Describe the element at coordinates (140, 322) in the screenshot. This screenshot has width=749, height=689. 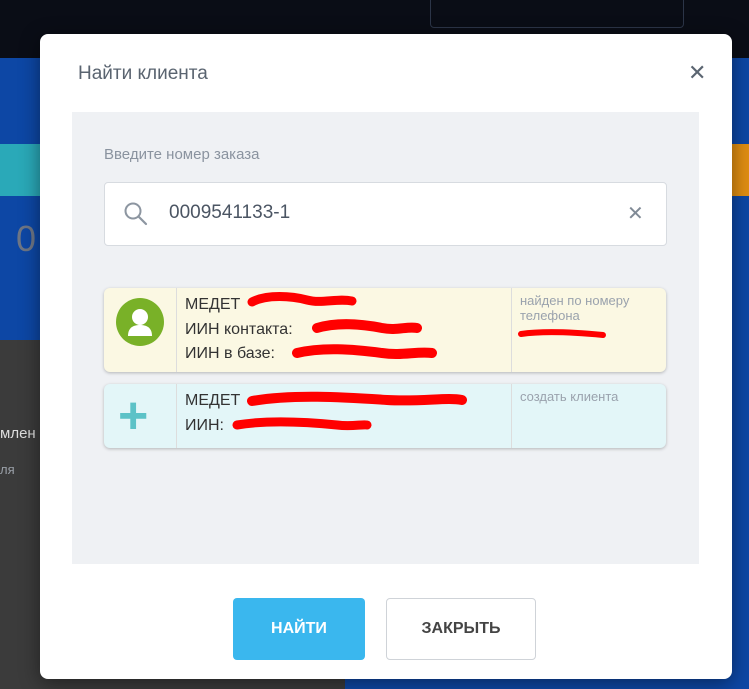
I see `person-icon` at that location.